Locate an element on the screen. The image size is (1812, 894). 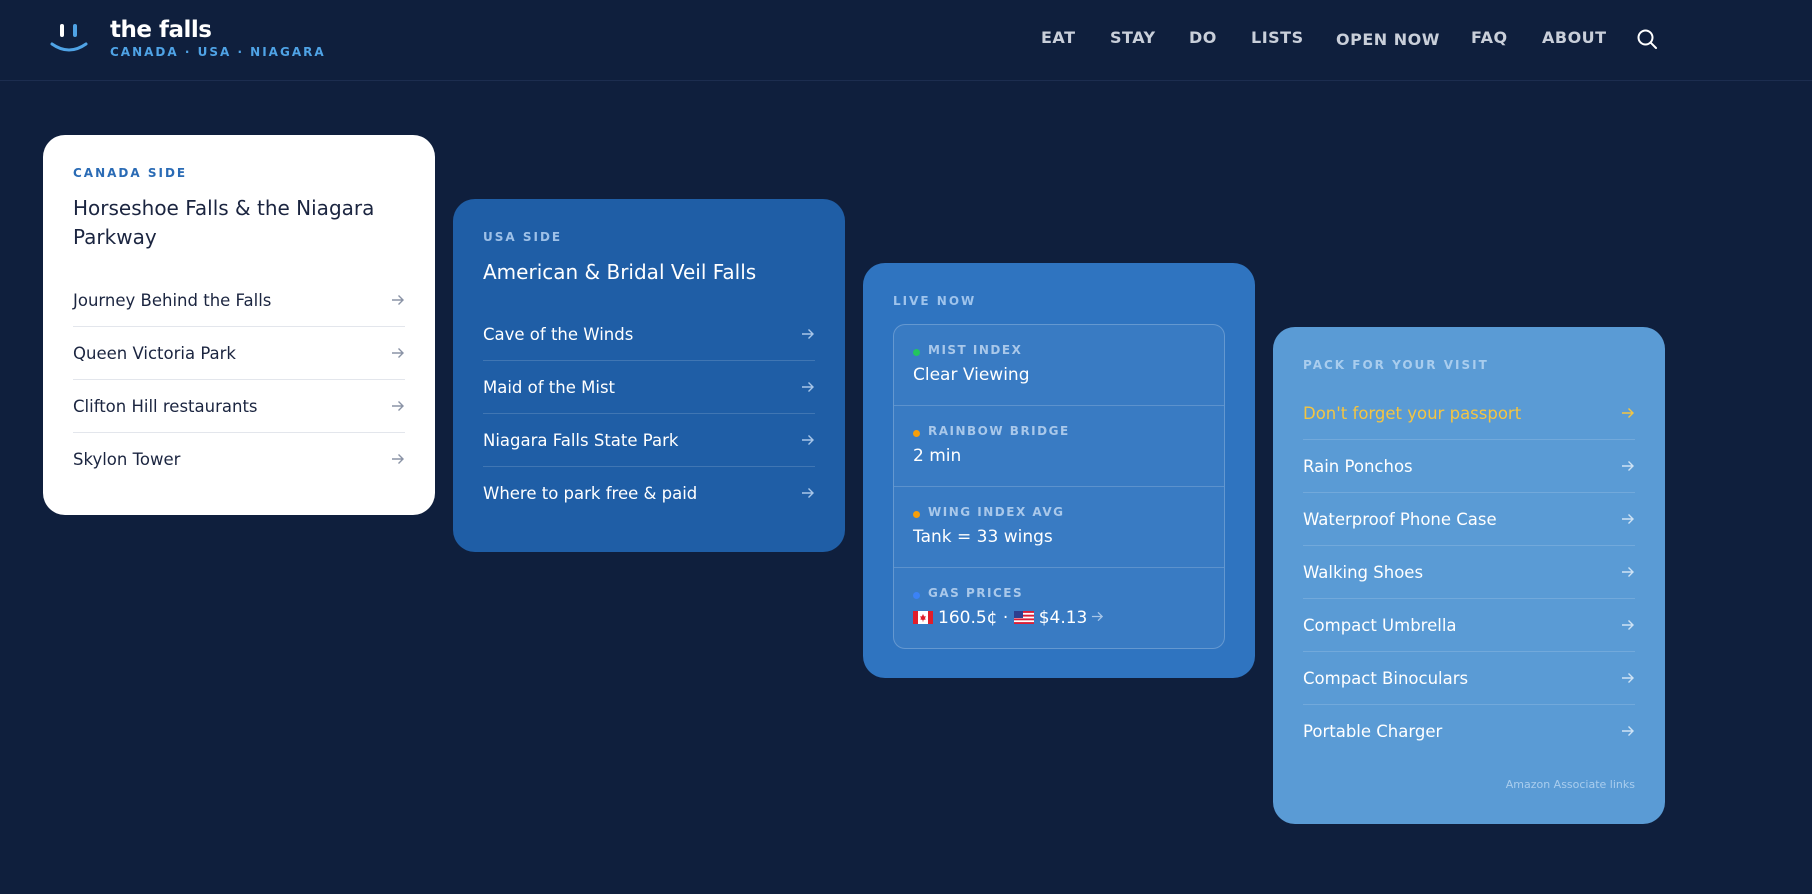
live-row-mist-index: MIST INDEX Clear Viewing is located at coordinates (1059, 365).